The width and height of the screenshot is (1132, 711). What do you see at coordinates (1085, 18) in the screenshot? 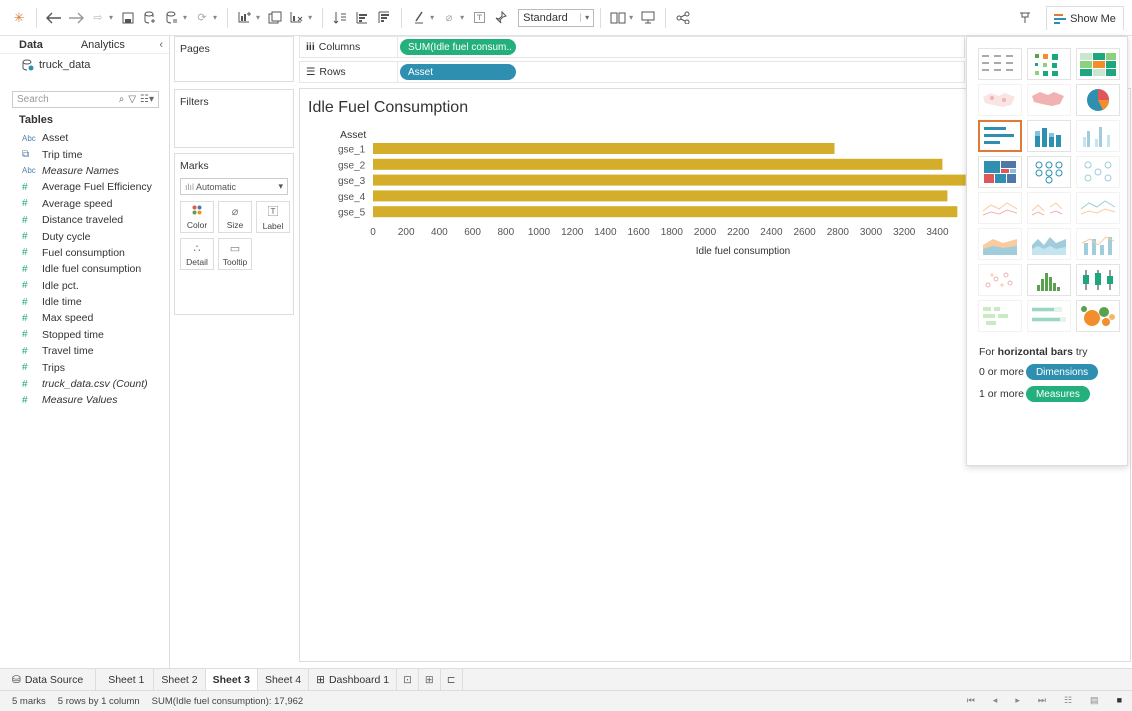
I see `show-me-button: Show Me` at bounding box center [1085, 18].